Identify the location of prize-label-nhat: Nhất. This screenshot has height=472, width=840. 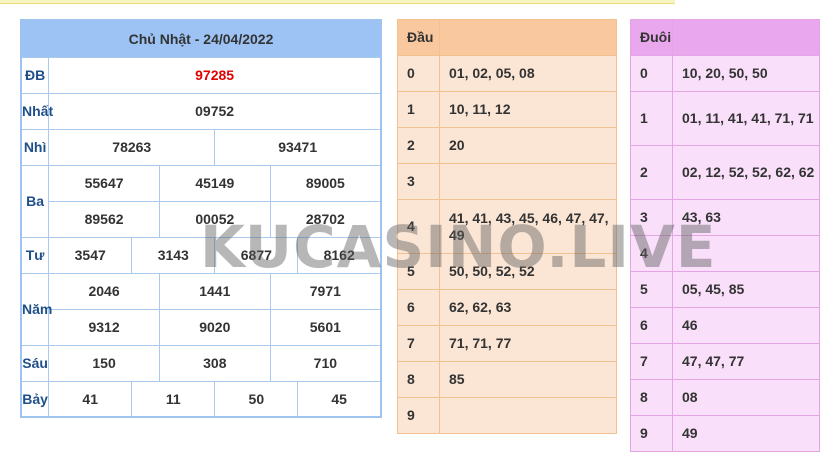
(36, 111).